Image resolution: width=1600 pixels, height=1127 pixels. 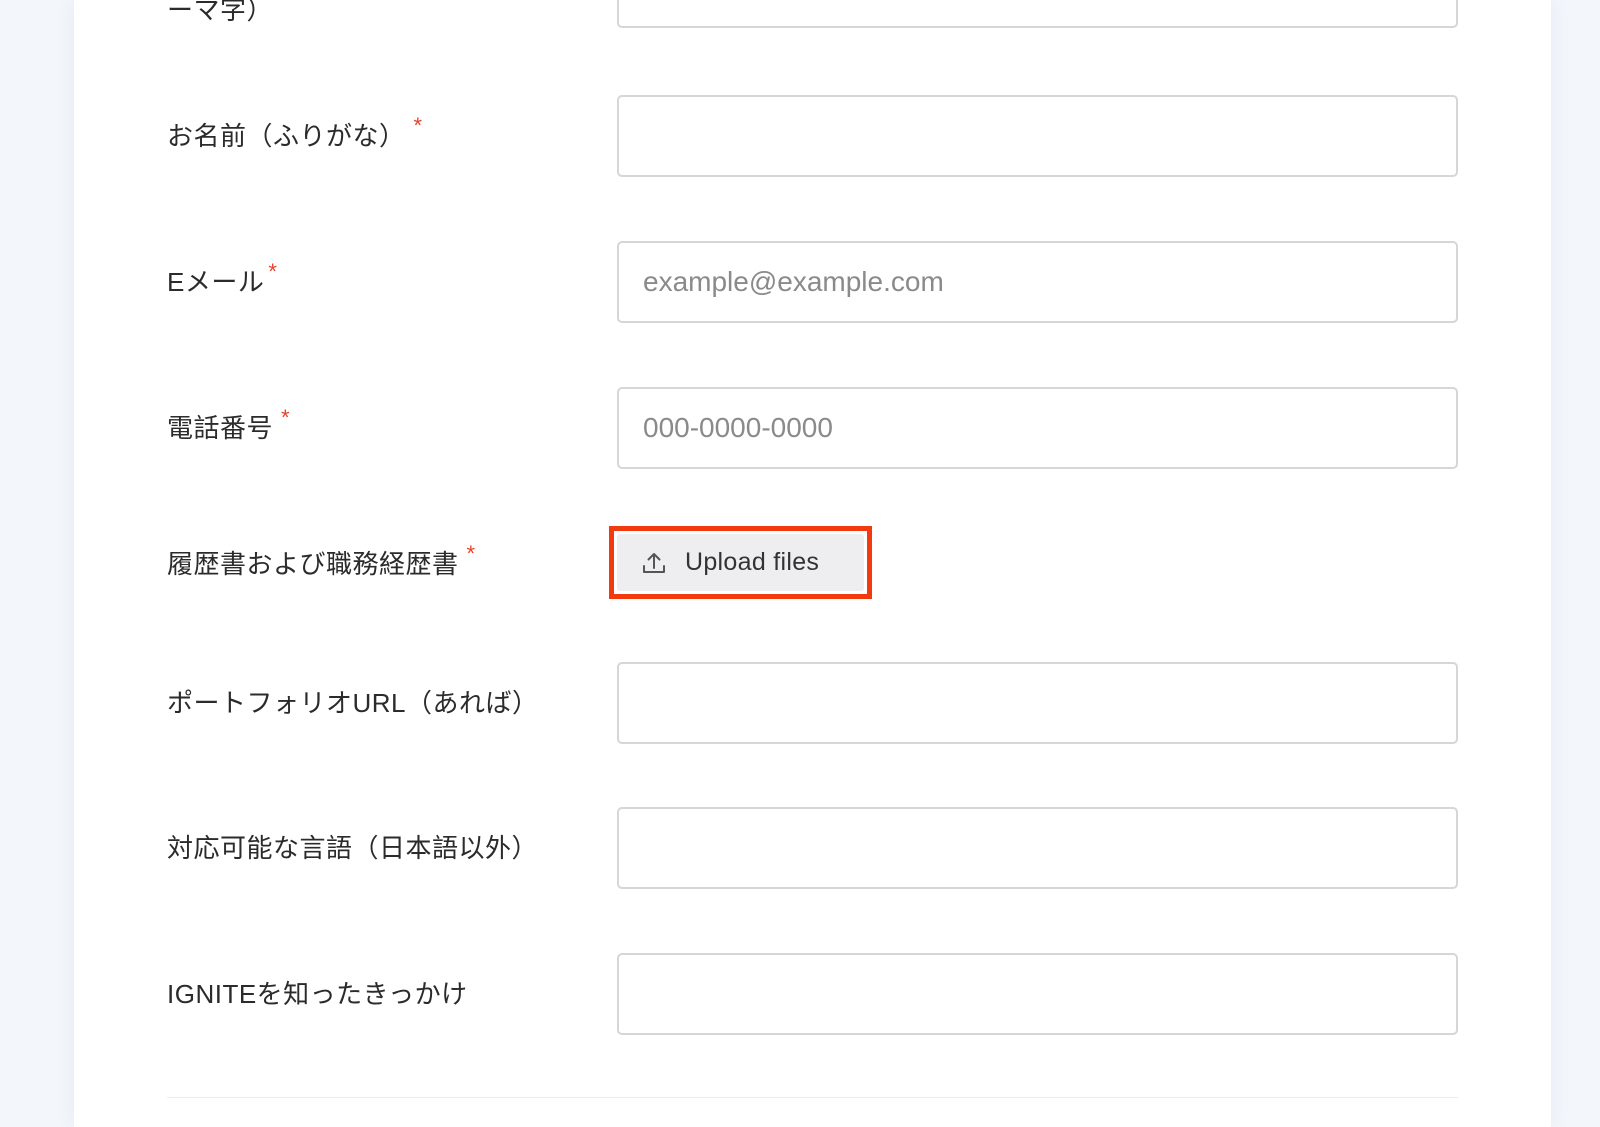 I want to click on email-input, so click(x=1037, y=282).